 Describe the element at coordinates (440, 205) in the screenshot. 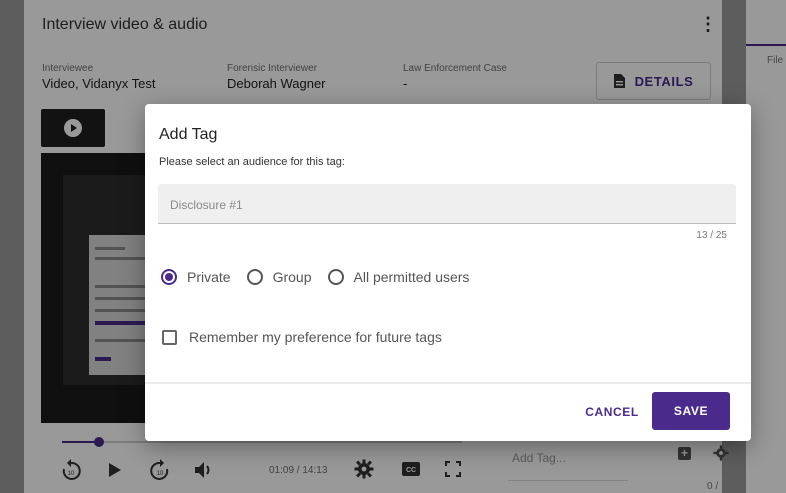

I see `tag-name-input` at that location.